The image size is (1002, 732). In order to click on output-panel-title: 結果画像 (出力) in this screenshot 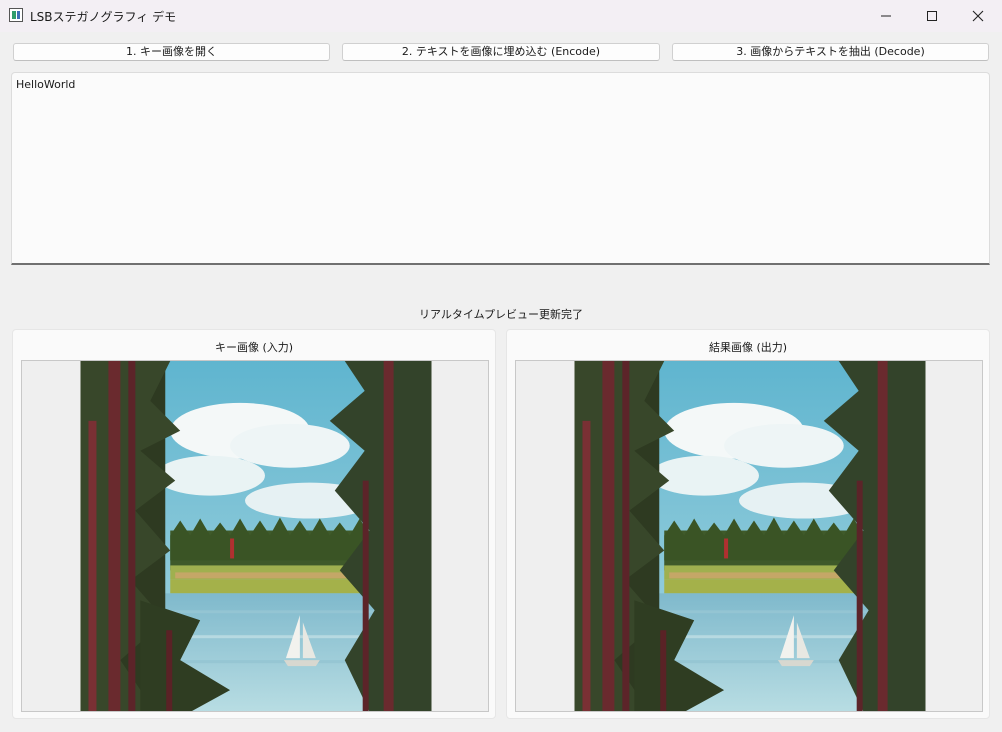, I will do `click(748, 347)`.